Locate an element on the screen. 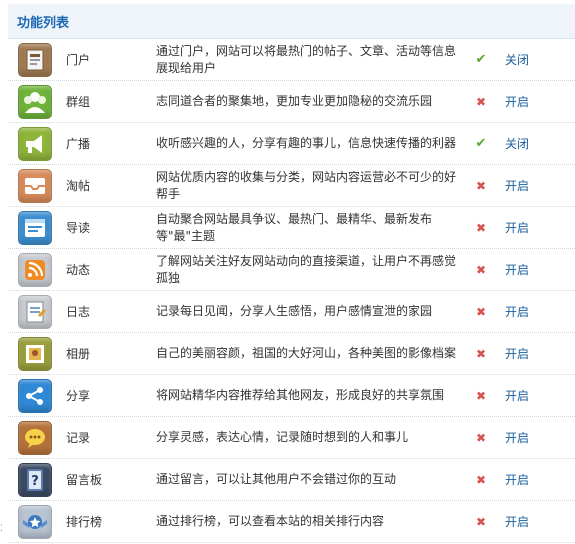  feature-name: 淘帖 is located at coordinates (78, 186).